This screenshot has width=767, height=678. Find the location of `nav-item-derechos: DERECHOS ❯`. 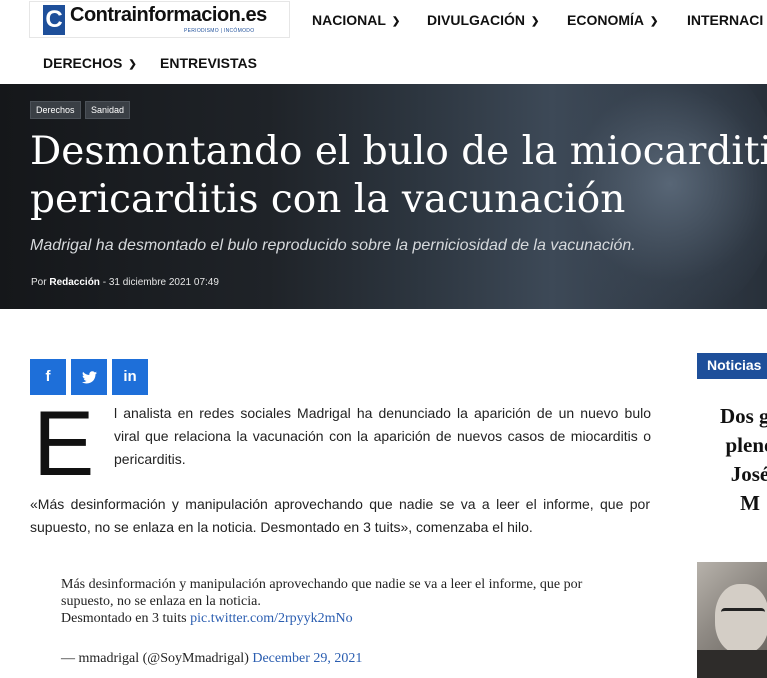

nav-item-derechos: DERECHOS ❯ is located at coordinates (90, 63).